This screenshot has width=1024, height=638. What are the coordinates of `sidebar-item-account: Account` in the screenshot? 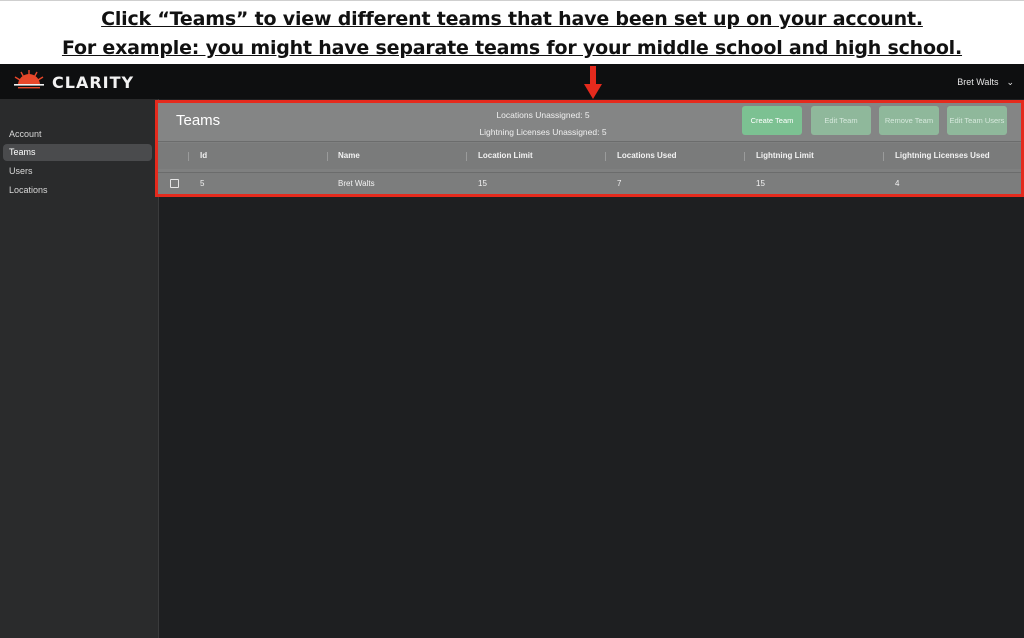 It's located at (77, 134).